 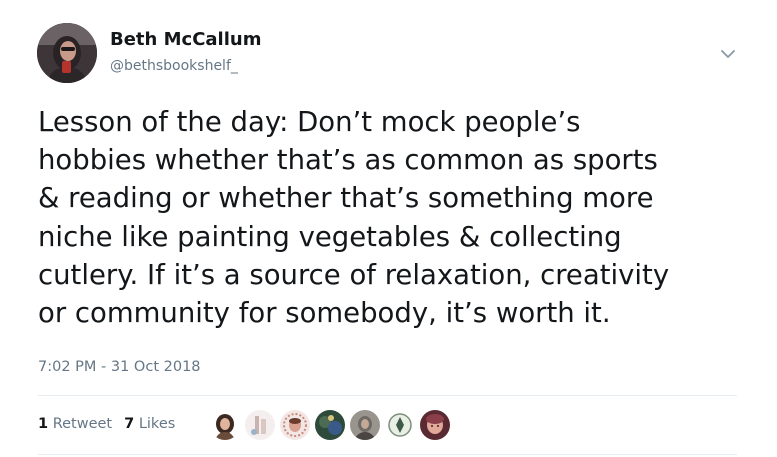 I want to click on retweet-stat: 1 Retweet, so click(x=75, y=424).